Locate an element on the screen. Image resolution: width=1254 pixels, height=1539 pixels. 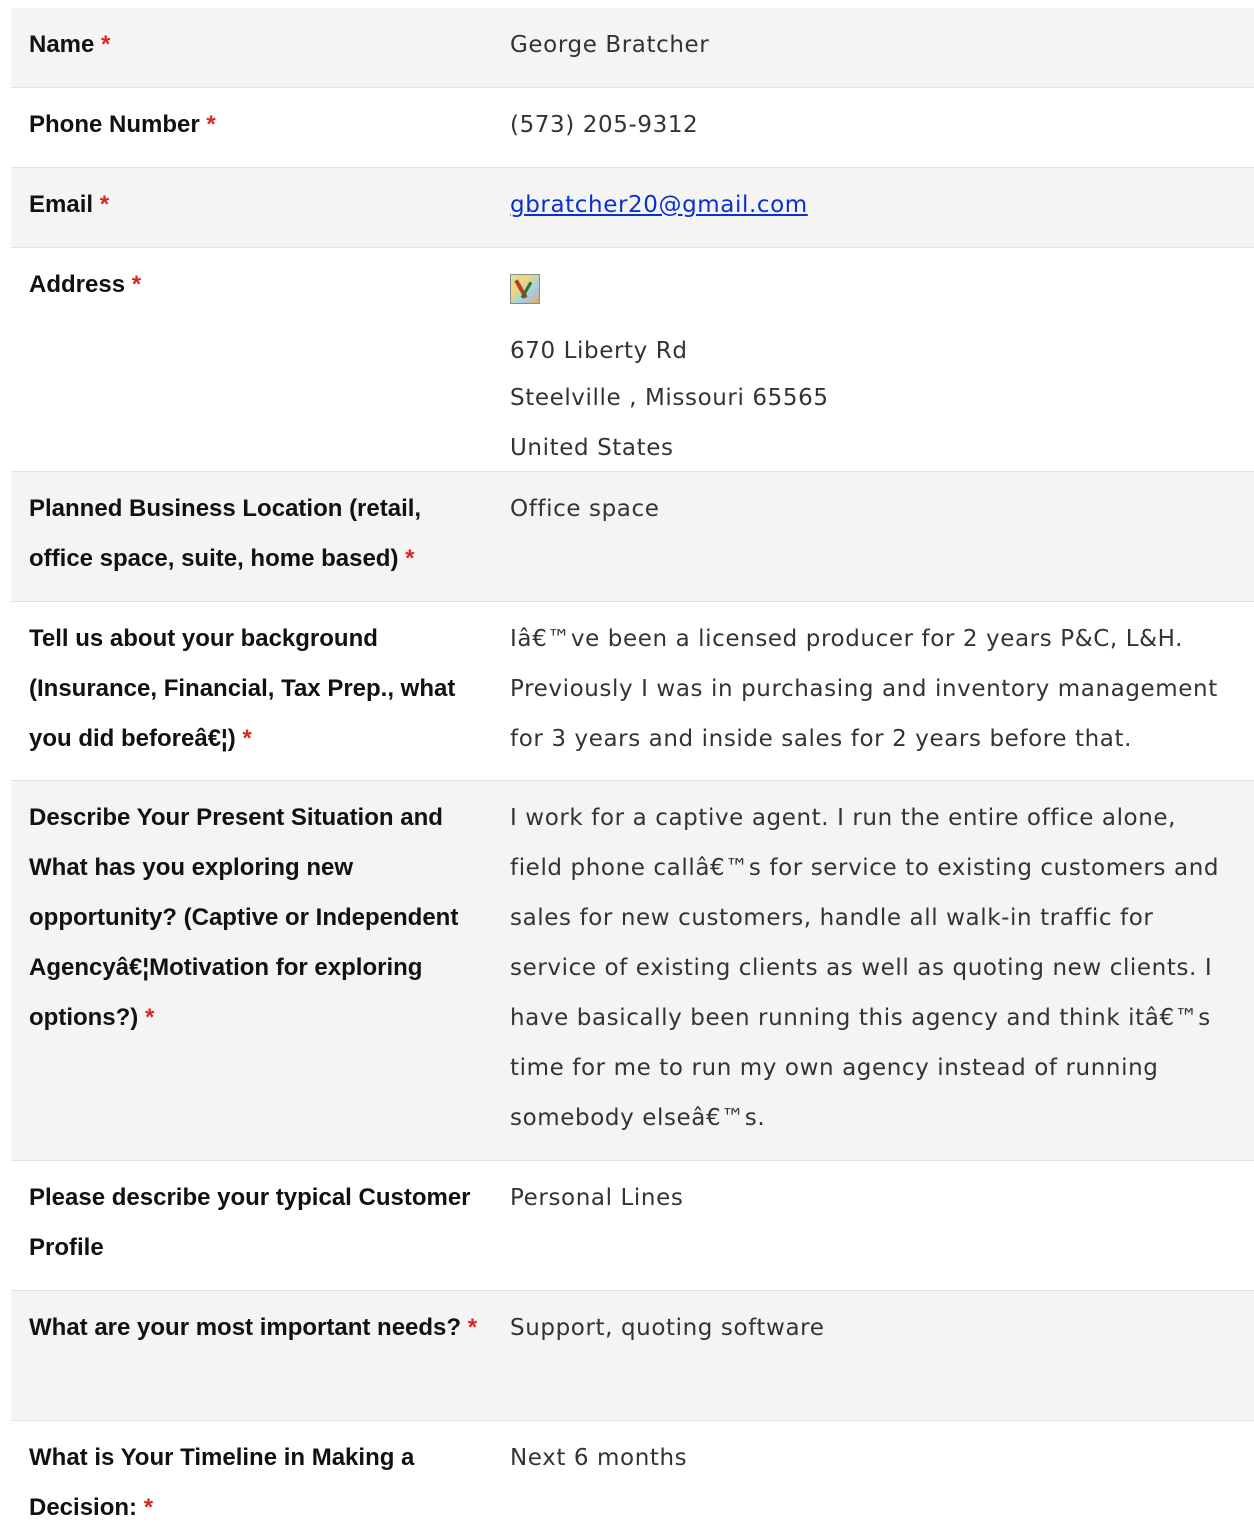
field-label: Name * is located at coordinates (70, 44).